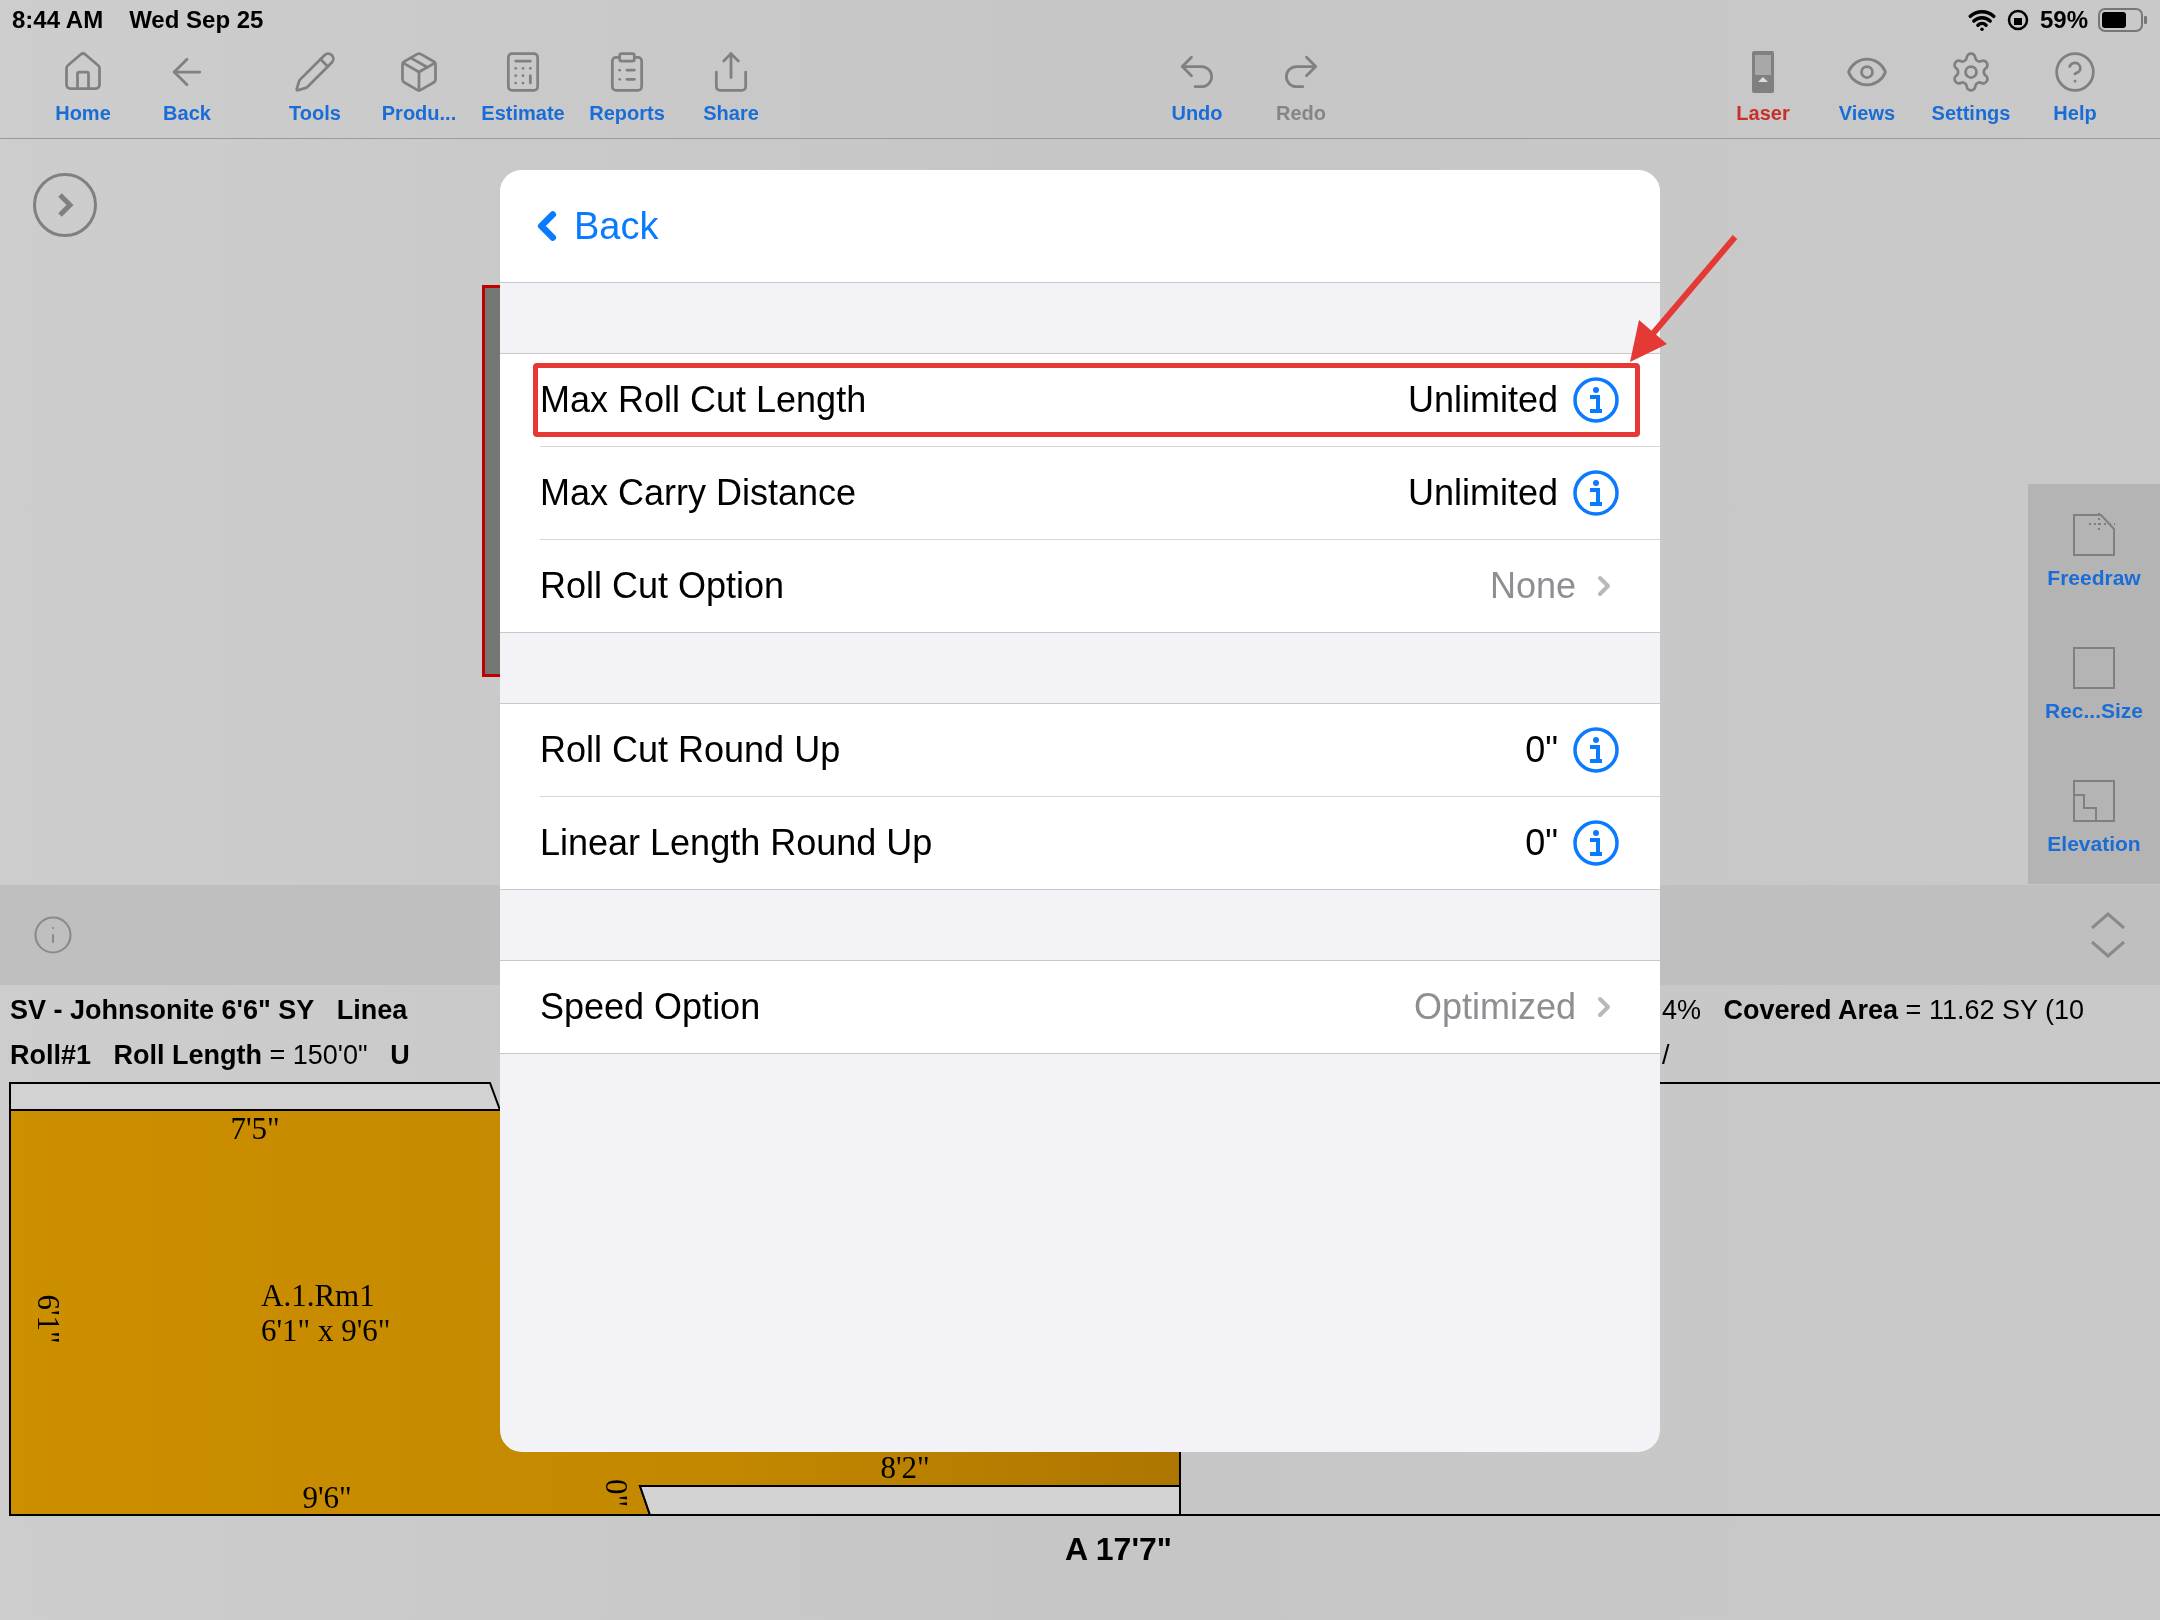  Describe the element at coordinates (1197, 89) in the screenshot. I see `toolbar-button: Undo` at that location.